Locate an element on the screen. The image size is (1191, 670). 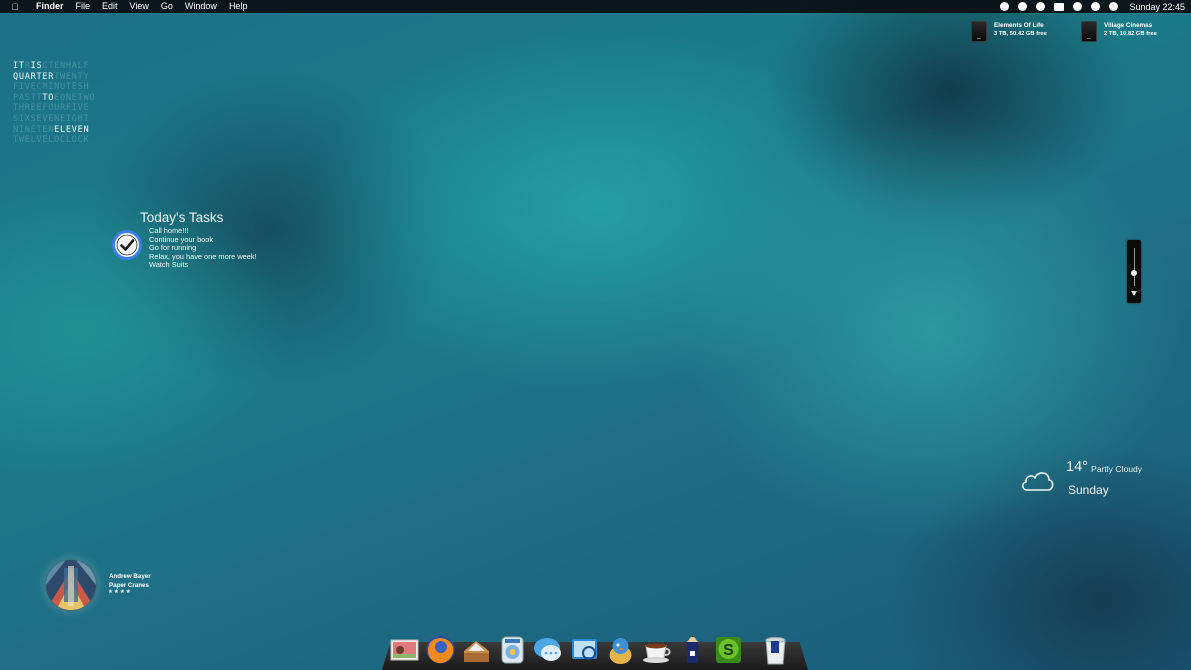
mail-tray-icon is located at coordinates (476, 649).